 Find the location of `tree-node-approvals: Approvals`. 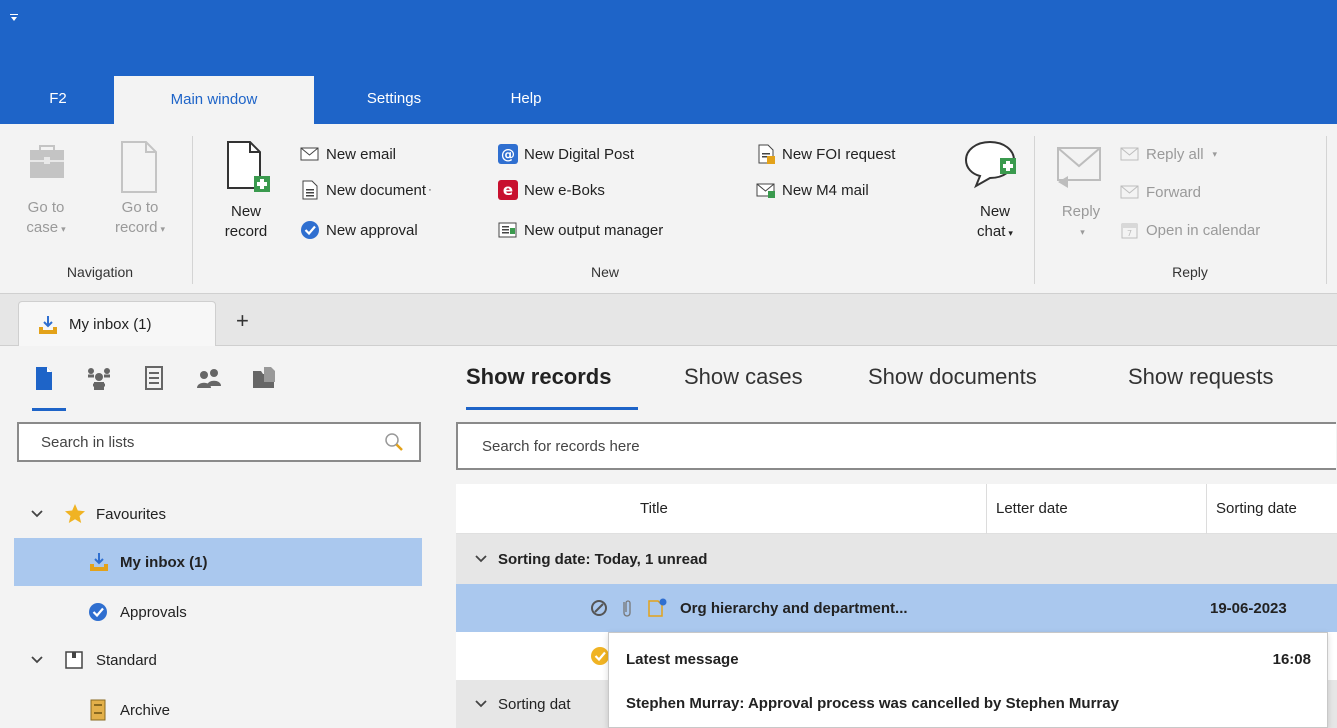

tree-node-approvals: Approvals is located at coordinates (219, 612).